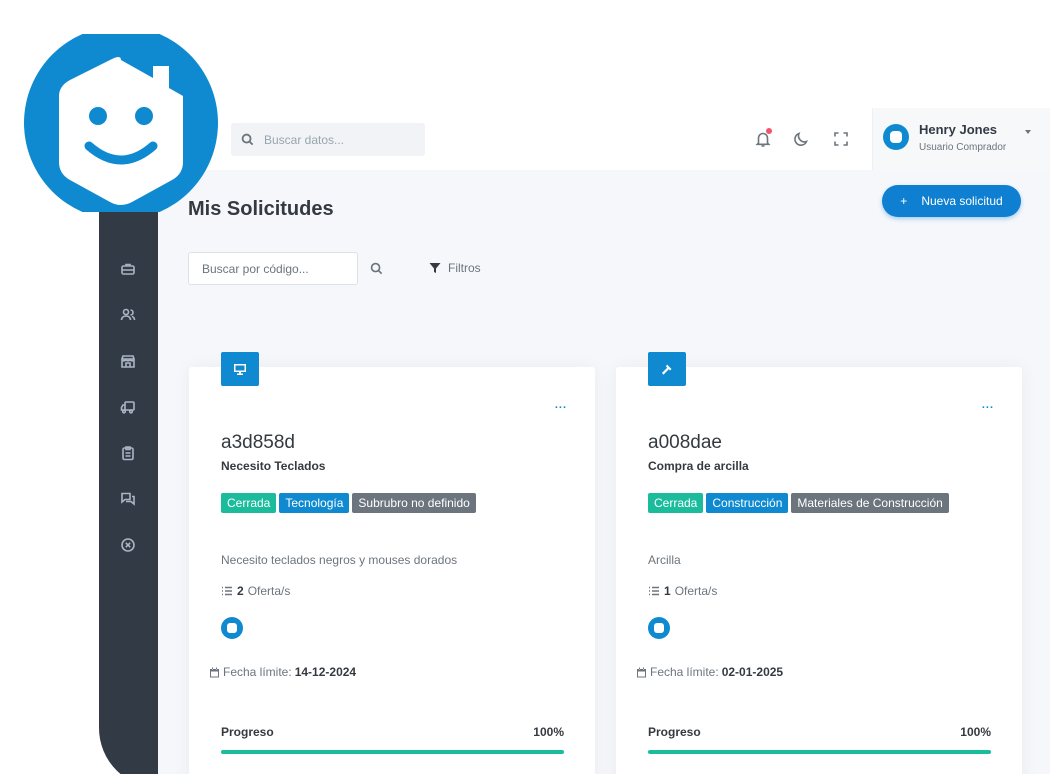 This screenshot has width=1050, height=774. Describe the element at coordinates (904, 201) in the screenshot. I see `plus-icon: +` at that location.